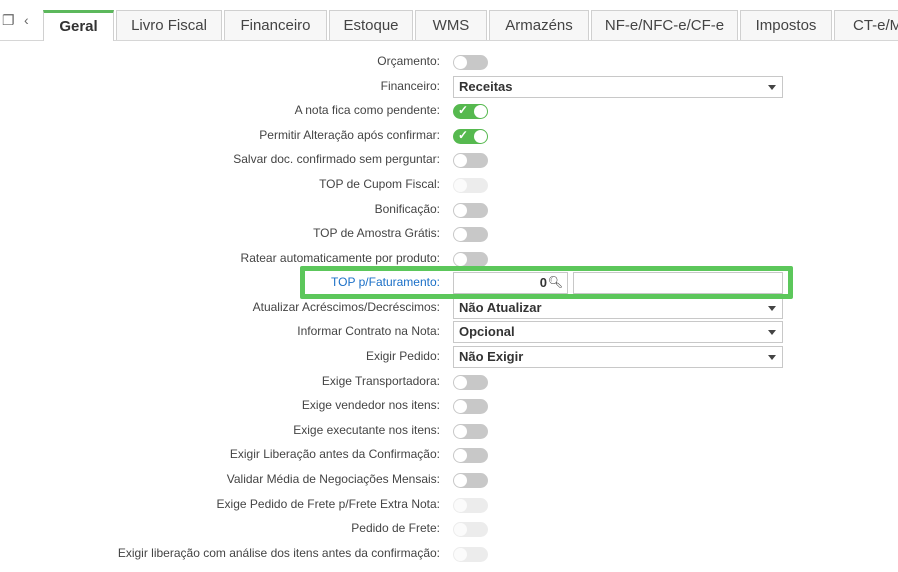 The height and width of the screenshot is (572, 898). Describe the element at coordinates (367, 110) in the screenshot. I see `label-nota-pendente: A nota fica como pendente:` at that location.